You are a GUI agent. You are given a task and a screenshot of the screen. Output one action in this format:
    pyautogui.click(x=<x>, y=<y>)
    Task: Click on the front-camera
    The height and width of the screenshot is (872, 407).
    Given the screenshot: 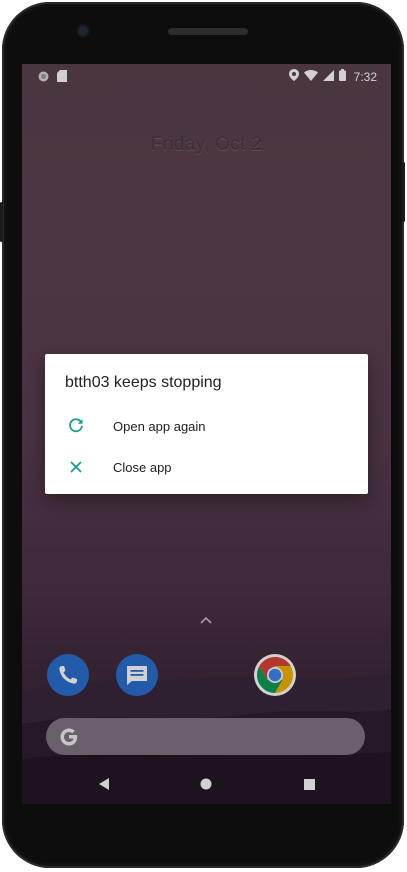 What is the action you would take?
    pyautogui.click(x=83, y=31)
    